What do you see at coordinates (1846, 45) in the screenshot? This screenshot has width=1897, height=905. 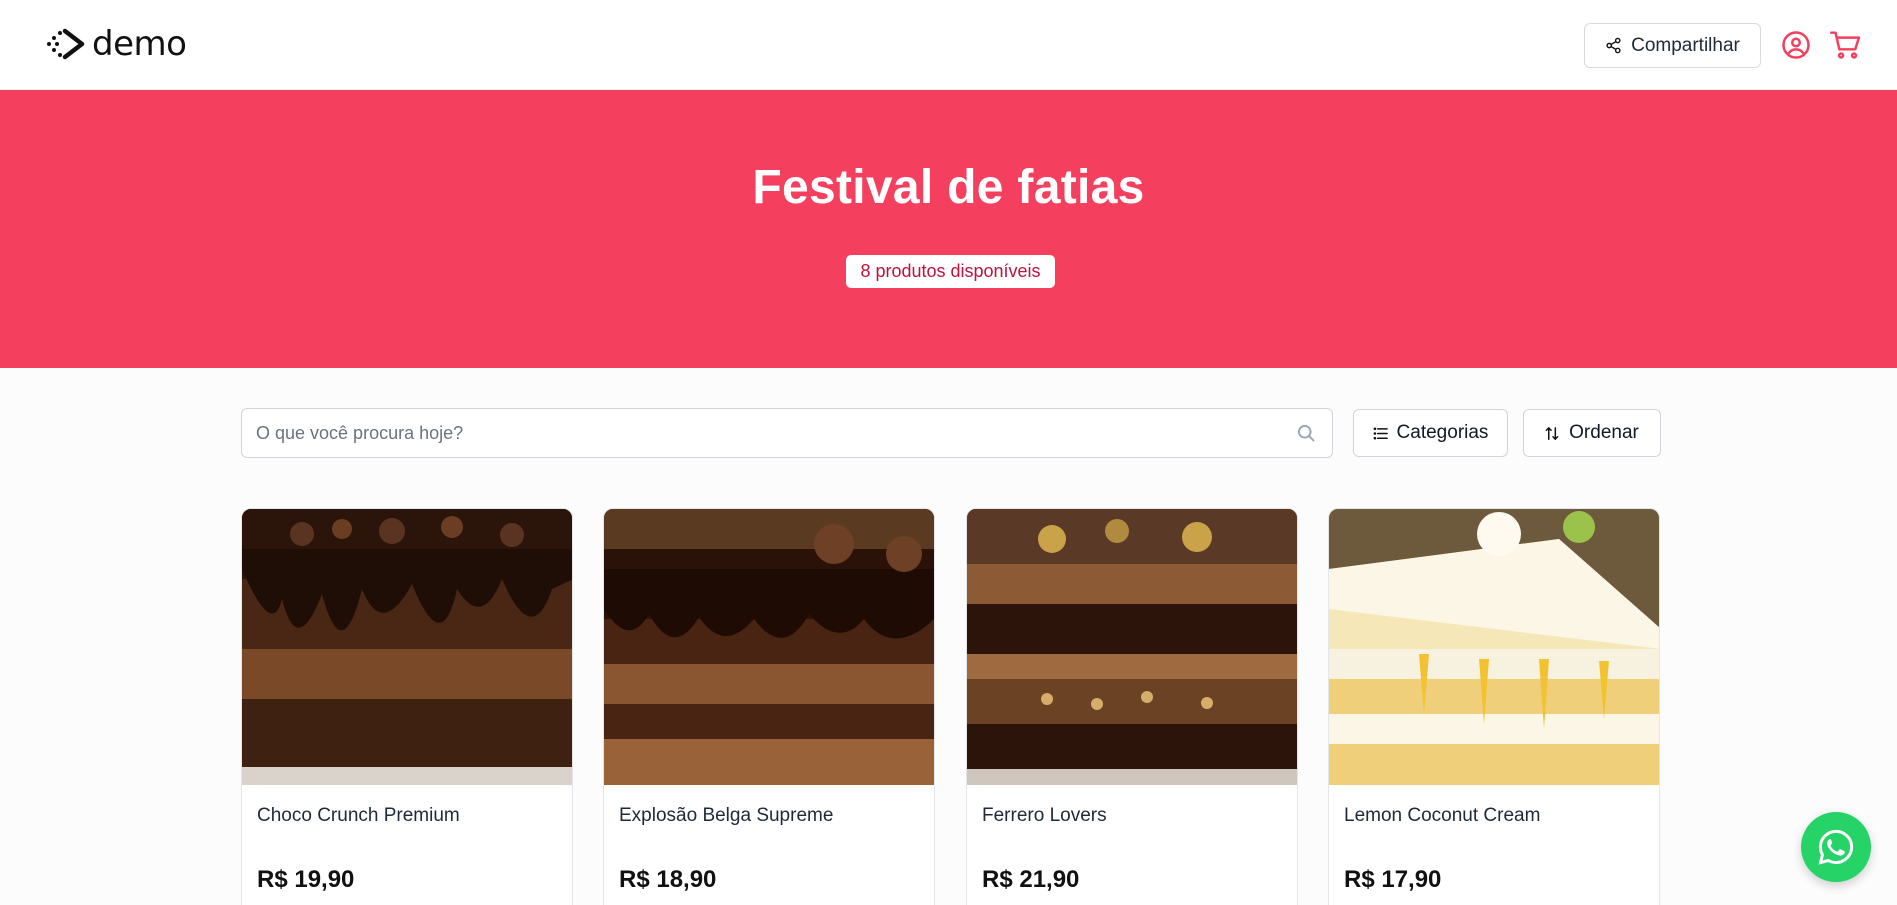 I see `cart-icon` at bounding box center [1846, 45].